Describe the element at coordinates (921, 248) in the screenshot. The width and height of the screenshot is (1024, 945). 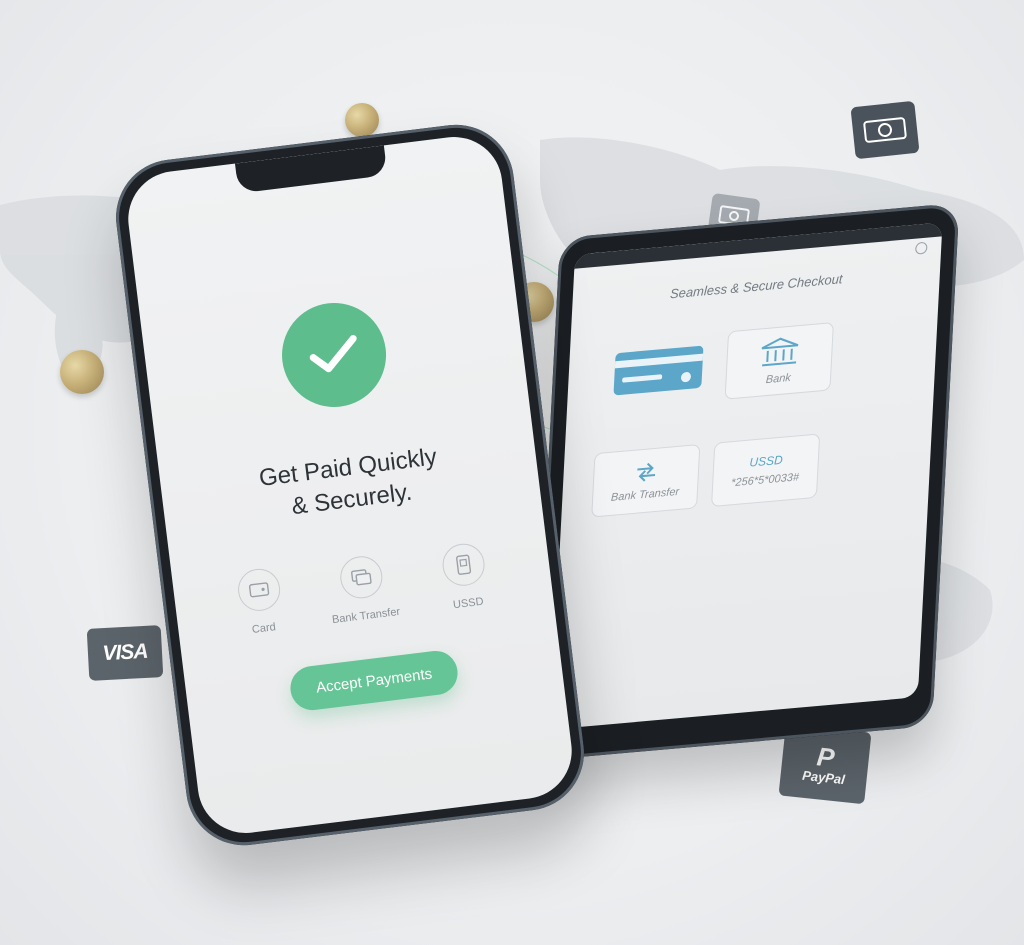
I see `search-icon` at that location.